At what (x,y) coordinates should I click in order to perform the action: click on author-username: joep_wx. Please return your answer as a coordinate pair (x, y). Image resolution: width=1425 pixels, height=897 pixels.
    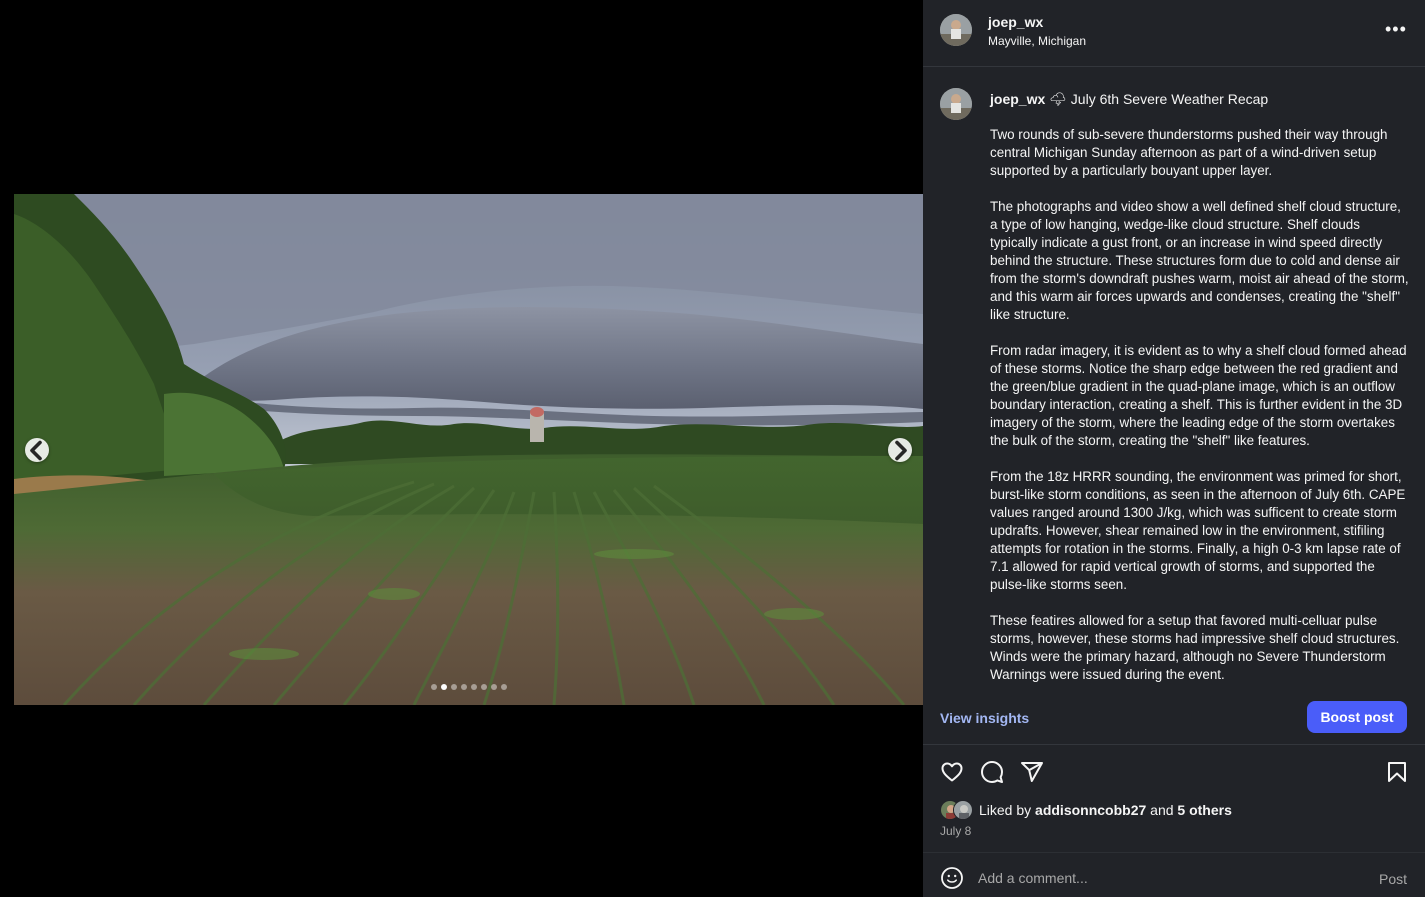
    Looking at the image, I should click on (1015, 22).